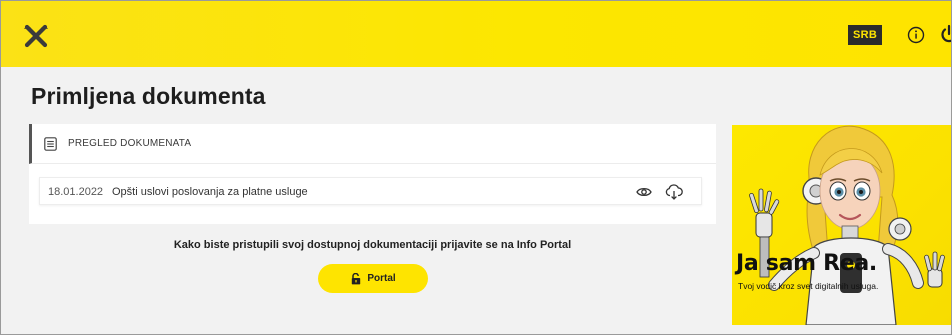 Image resolution: width=952 pixels, height=335 pixels. I want to click on unlock-icon, so click(356, 278).